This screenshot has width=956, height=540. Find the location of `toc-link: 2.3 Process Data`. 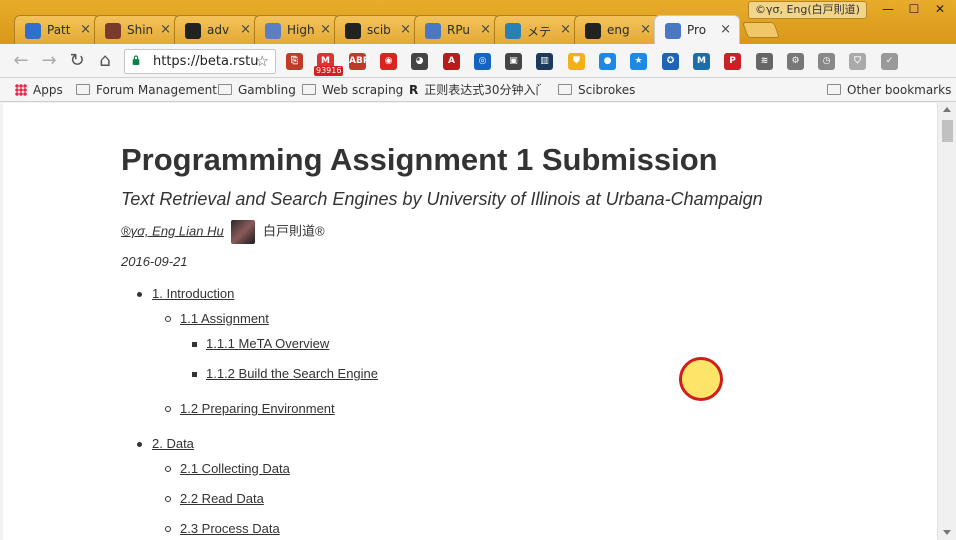

toc-link: 2.3 Process Data is located at coordinates (230, 528).